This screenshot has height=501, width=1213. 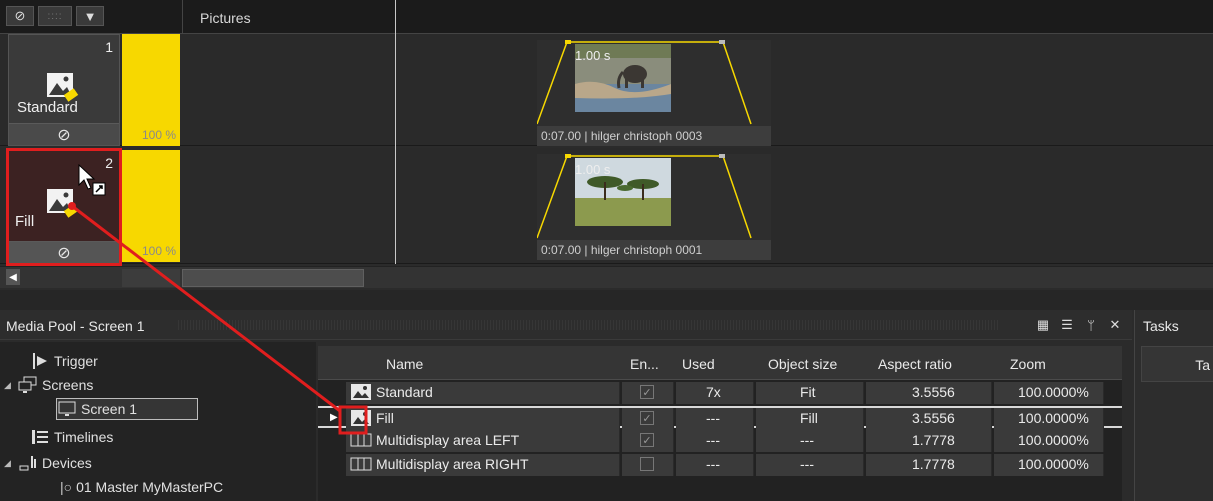 What do you see at coordinates (1173, 405) in the screenshot?
I see `tasks-panel: Tasks Ta` at bounding box center [1173, 405].